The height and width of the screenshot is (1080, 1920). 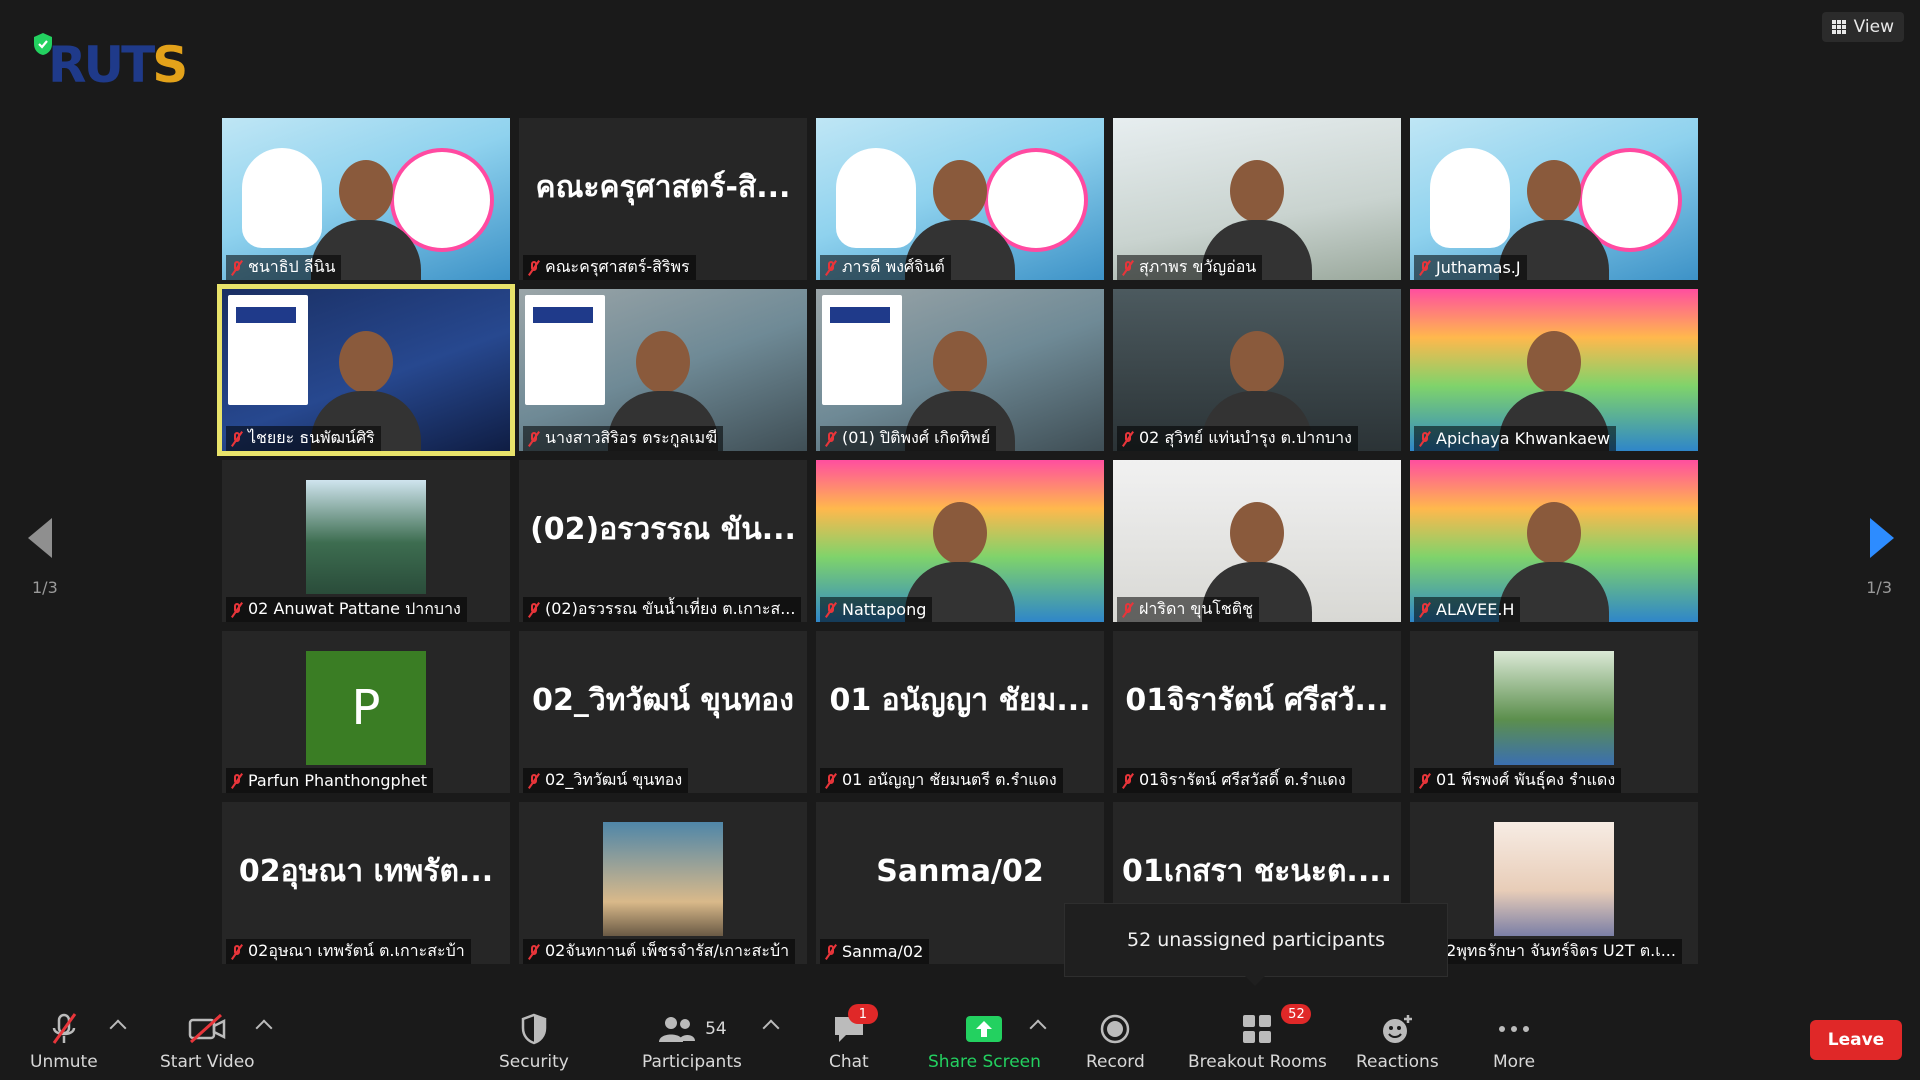 I want to click on participants-chevron-icon, so click(x=771, y=1028).